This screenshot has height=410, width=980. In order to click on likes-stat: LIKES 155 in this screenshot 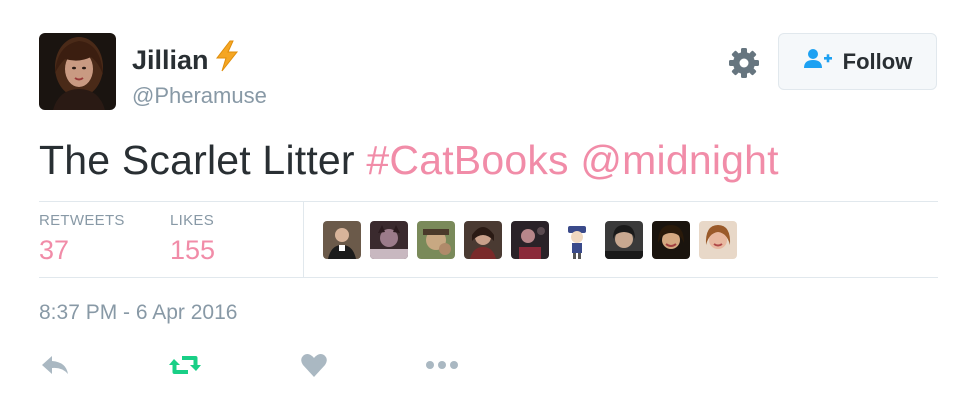, I will do `click(192, 239)`.